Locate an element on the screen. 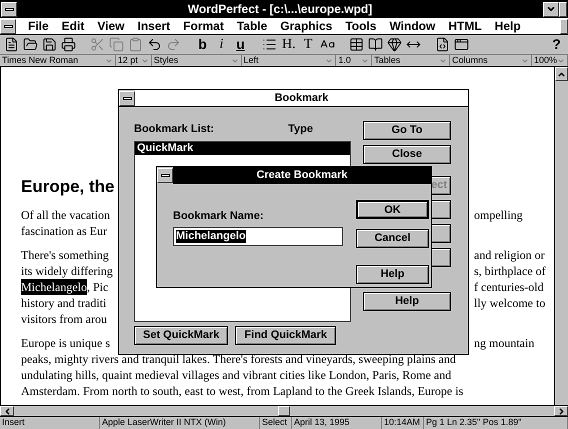 This screenshot has width=568, height=429. dropdown-field: Columns is located at coordinates (491, 60).